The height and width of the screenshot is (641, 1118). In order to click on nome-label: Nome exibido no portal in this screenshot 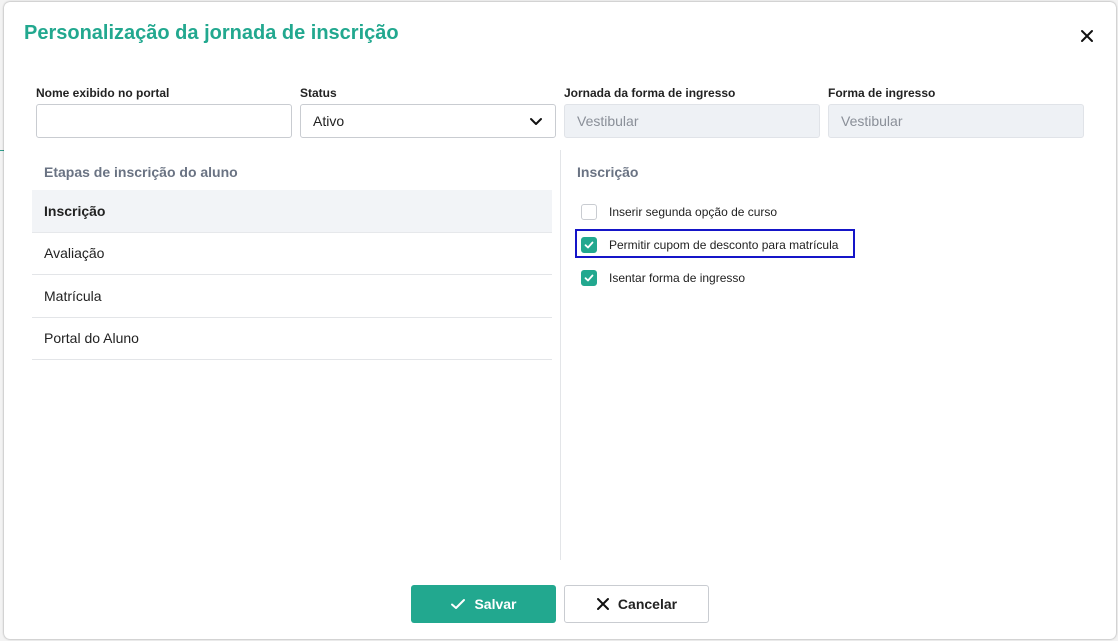, I will do `click(103, 93)`.